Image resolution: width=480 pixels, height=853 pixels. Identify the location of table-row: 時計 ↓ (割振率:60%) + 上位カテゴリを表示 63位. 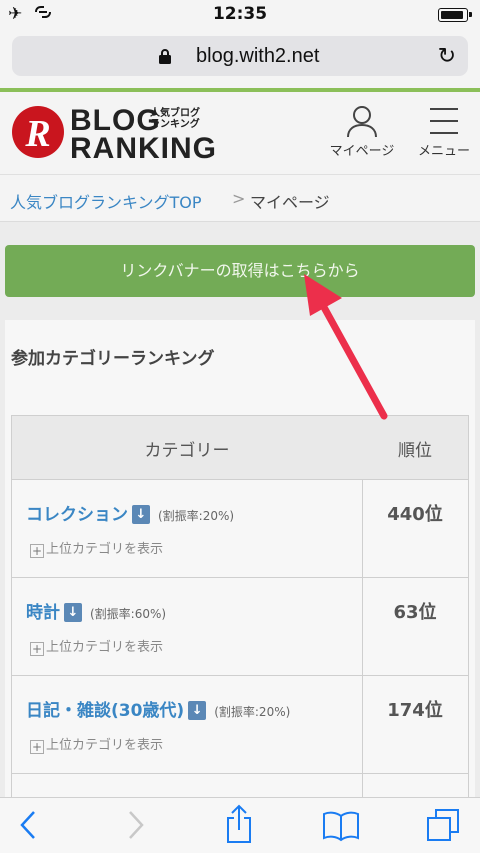
(240, 627).